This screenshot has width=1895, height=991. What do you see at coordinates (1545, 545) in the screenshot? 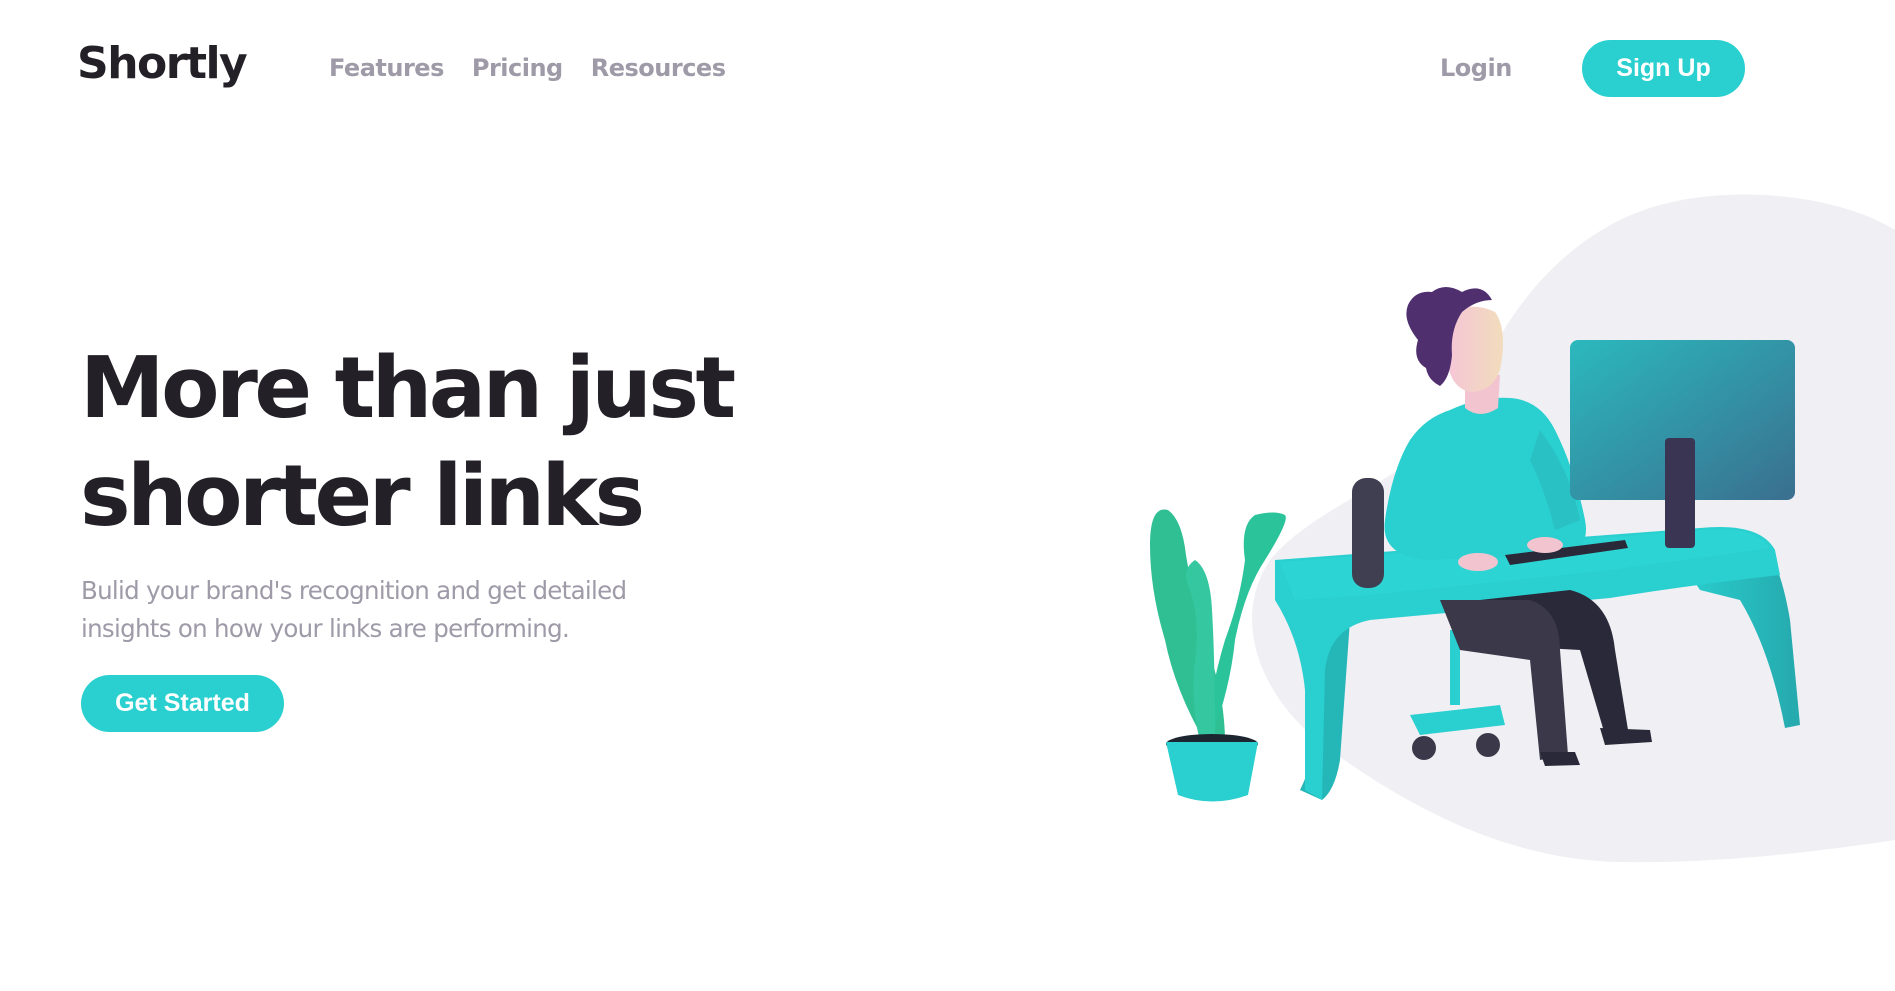
I see `person-hand-right` at bounding box center [1545, 545].